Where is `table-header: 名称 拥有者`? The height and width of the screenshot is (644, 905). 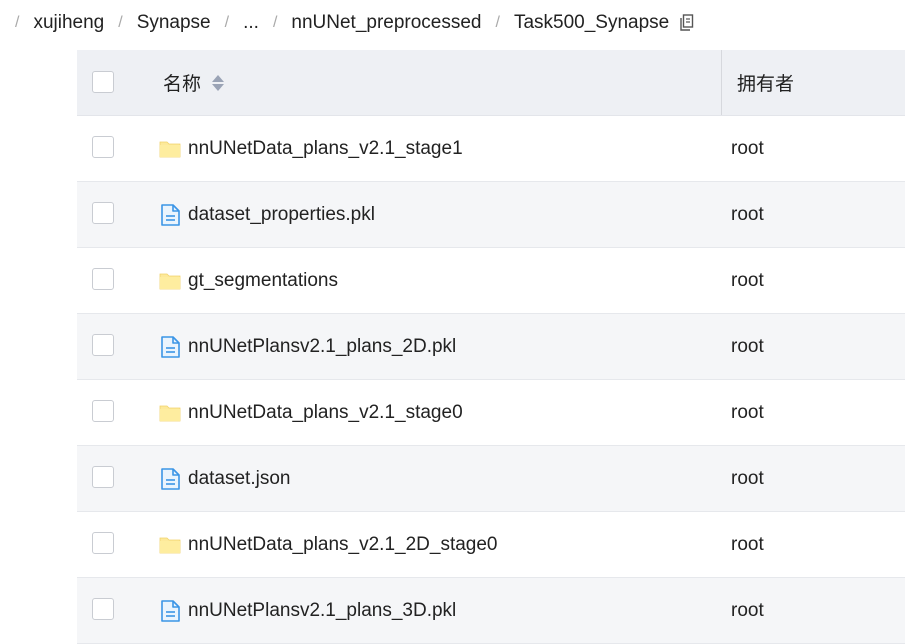 table-header: 名称 拥有者 is located at coordinates (491, 83).